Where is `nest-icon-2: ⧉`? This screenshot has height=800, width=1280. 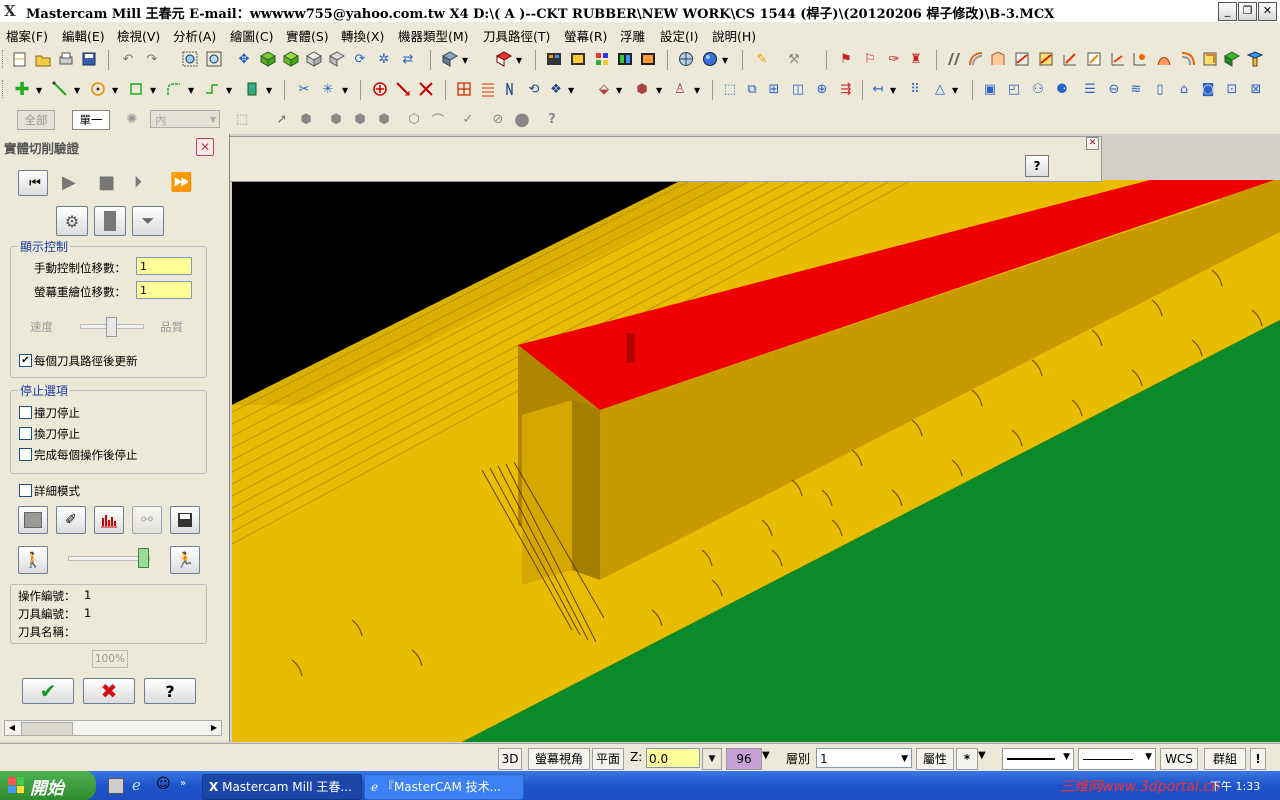 nest-icon-2: ⧉ is located at coordinates (752, 89).